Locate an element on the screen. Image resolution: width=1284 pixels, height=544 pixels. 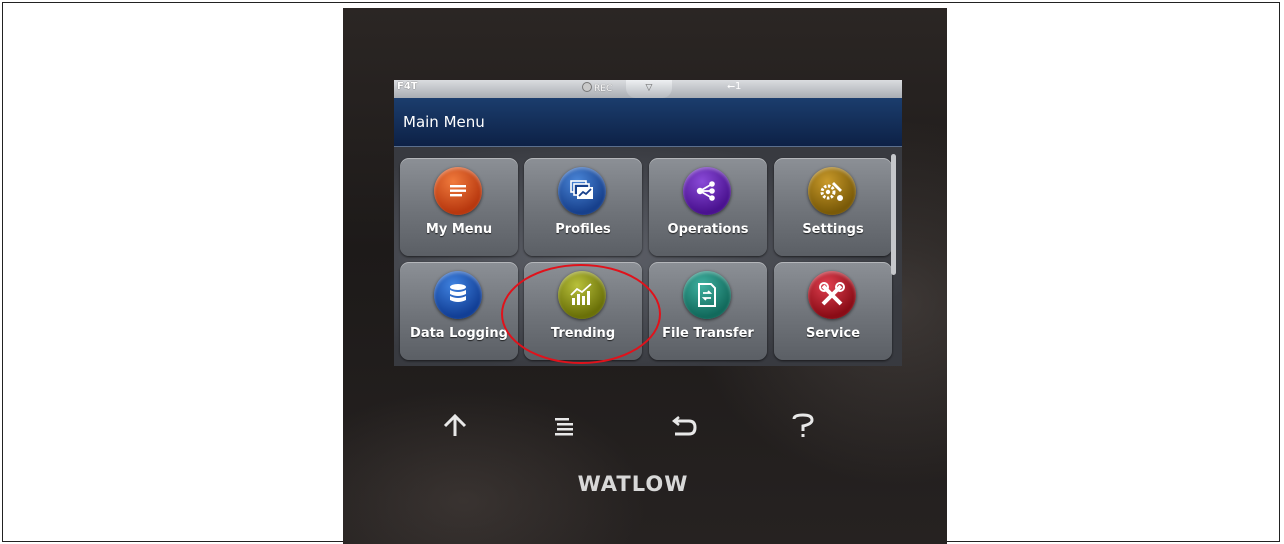
tile-label: Operations is located at coordinates (708, 229).